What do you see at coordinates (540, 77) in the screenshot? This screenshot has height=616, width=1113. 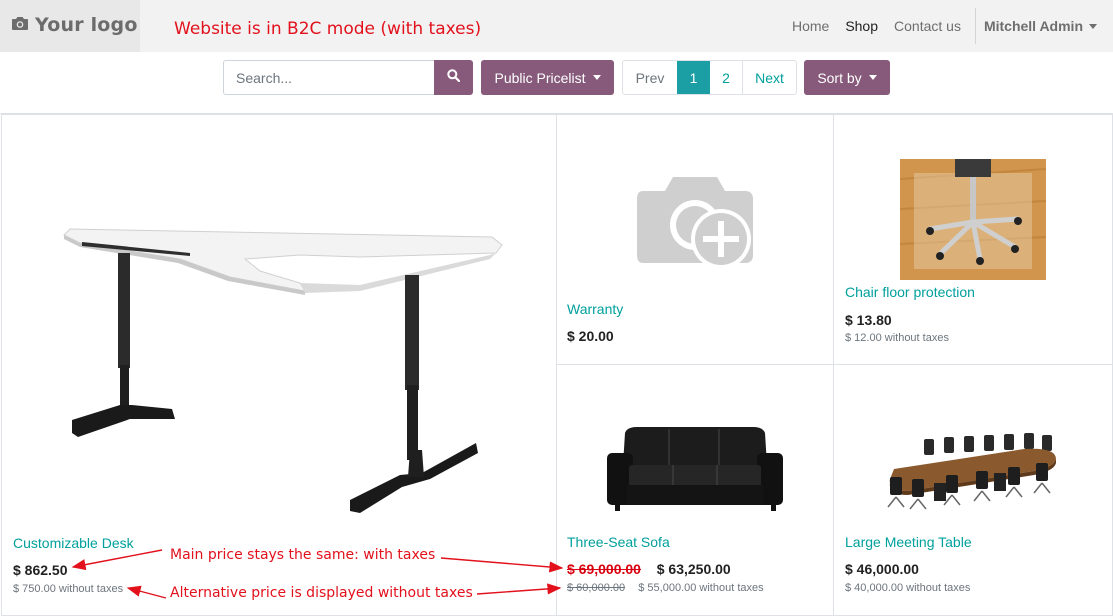 I see `pricelist-label: Public Pricelist` at bounding box center [540, 77].